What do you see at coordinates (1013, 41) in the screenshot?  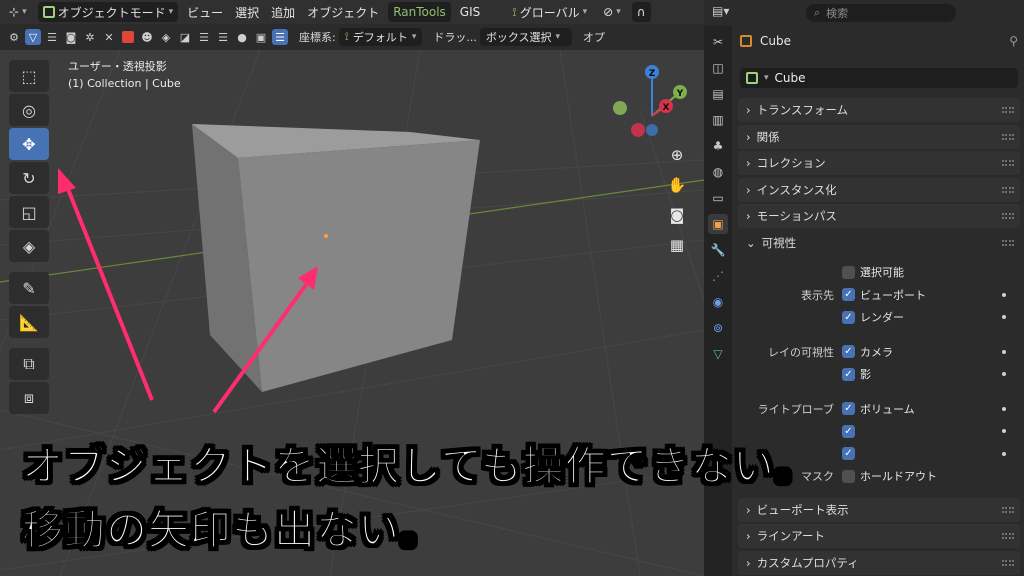 I see `pin-icon: ⚲` at bounding box center [1013, 41].